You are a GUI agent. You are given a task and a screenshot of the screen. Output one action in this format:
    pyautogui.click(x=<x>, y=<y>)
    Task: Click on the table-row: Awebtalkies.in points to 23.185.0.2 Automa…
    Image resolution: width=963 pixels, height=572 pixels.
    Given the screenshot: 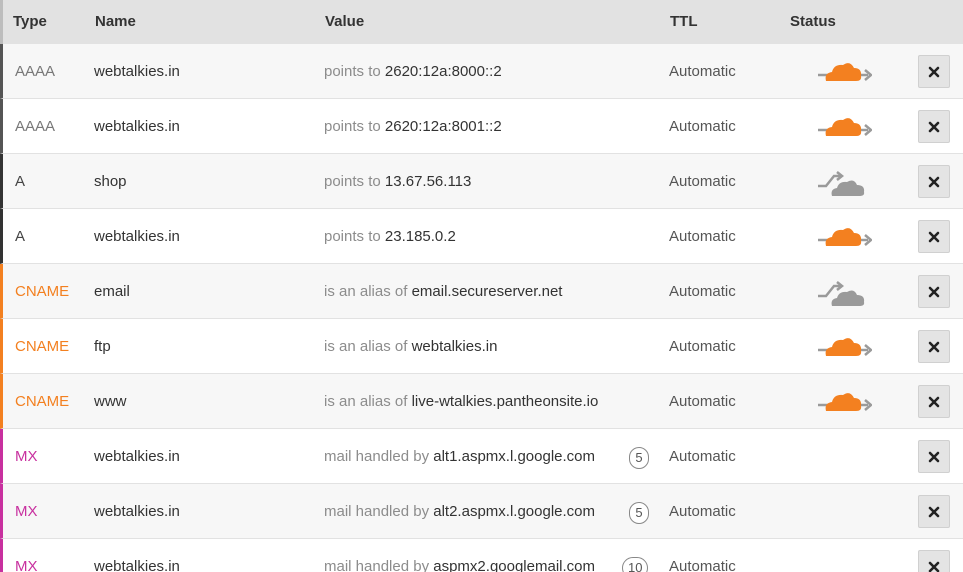 What is the action you would take?
    pyautogui.click(x=481, y=236)
    